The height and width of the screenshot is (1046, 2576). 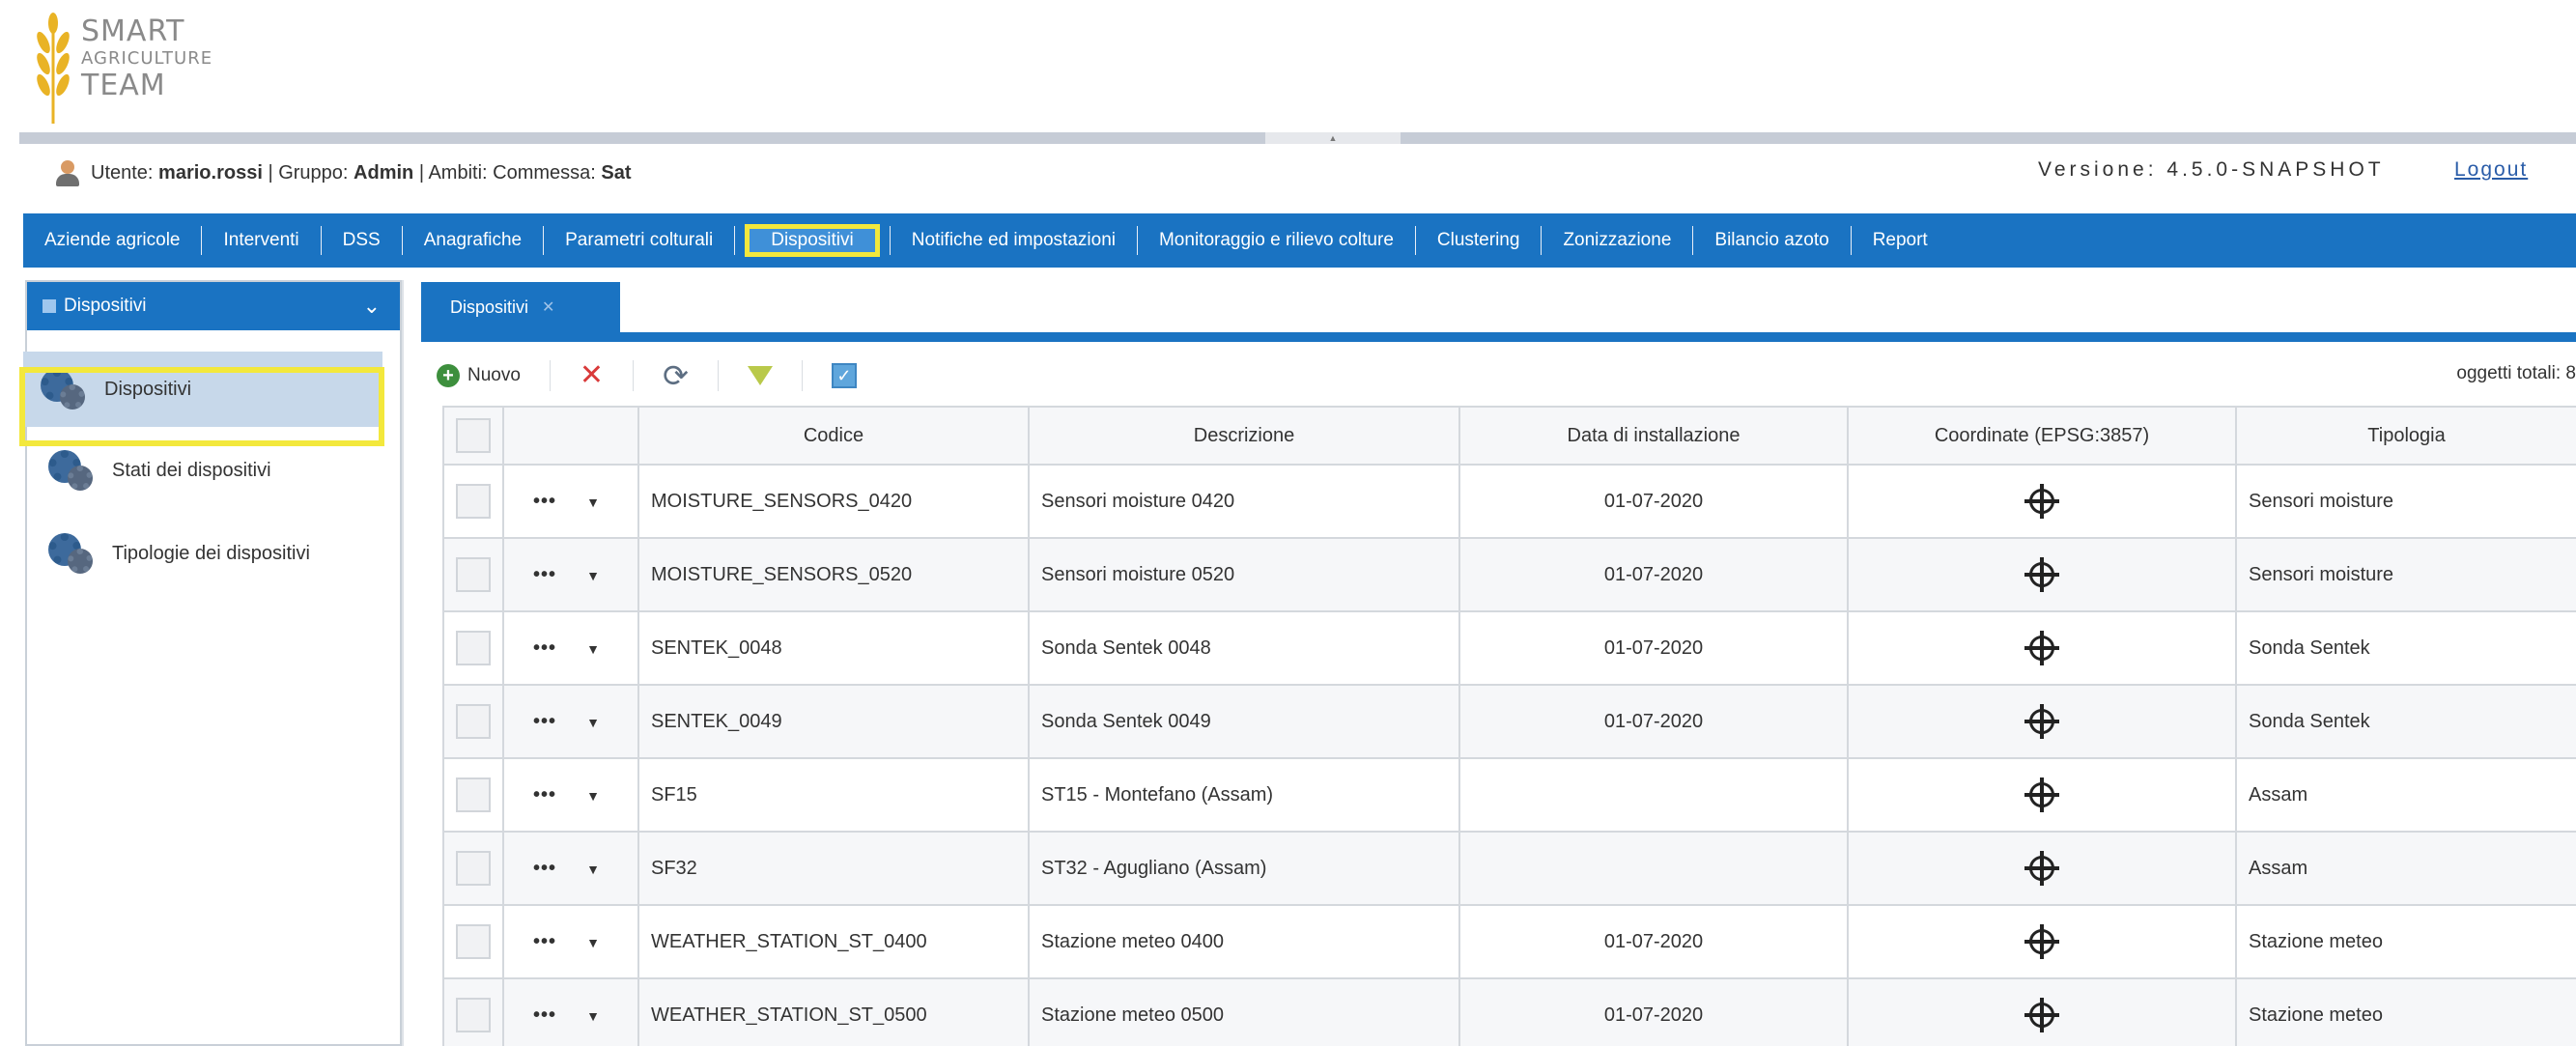 I want to click on column-header-tipologia: Tipologia, so click(x=2405, y=436).